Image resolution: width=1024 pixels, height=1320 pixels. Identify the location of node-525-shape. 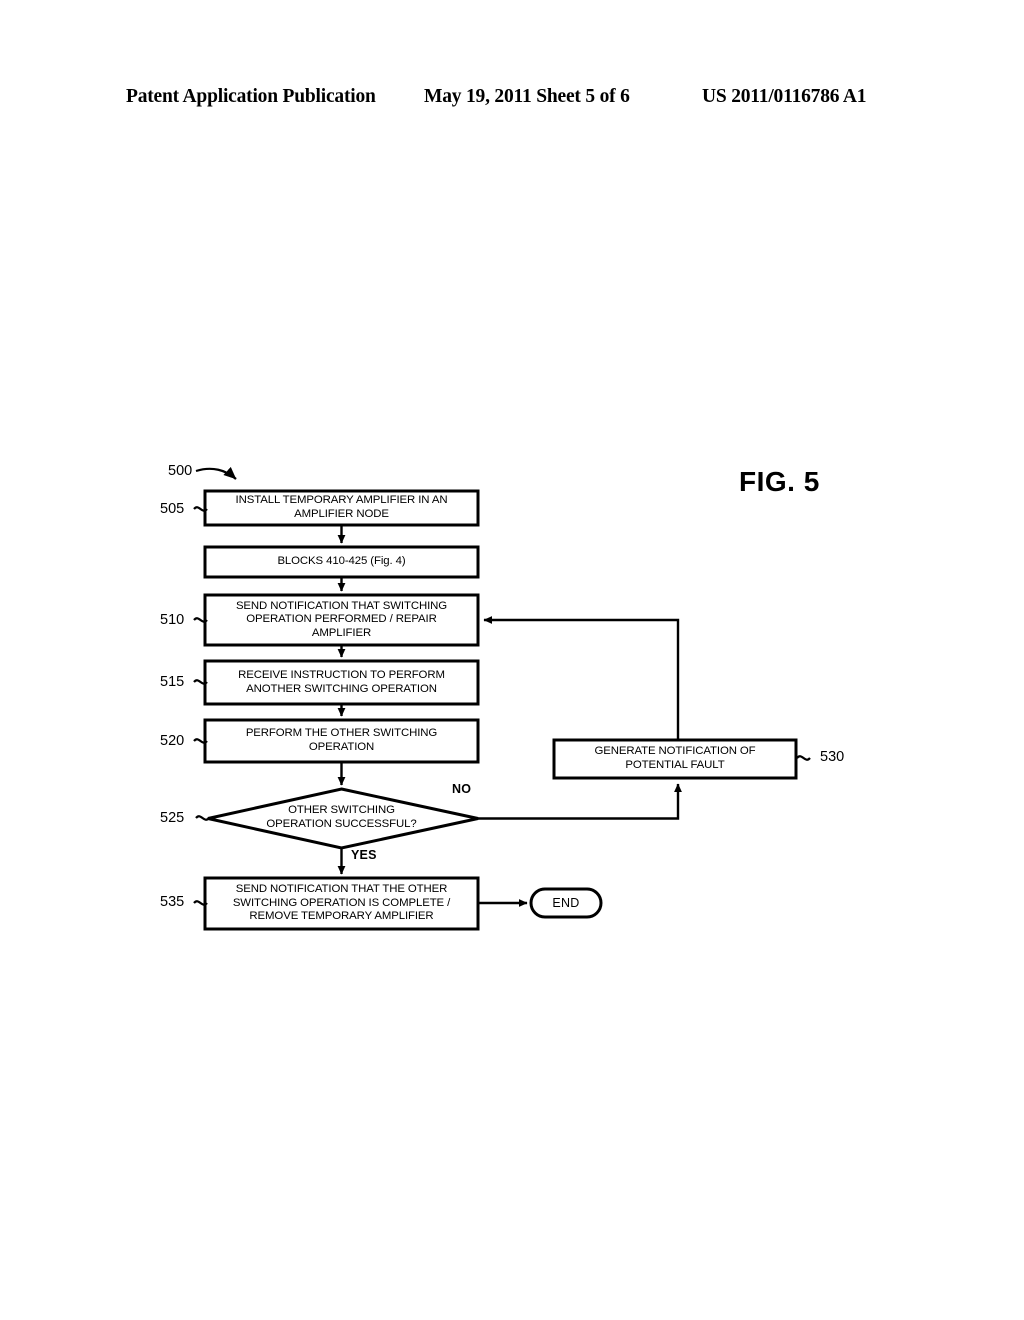
(343, 818).